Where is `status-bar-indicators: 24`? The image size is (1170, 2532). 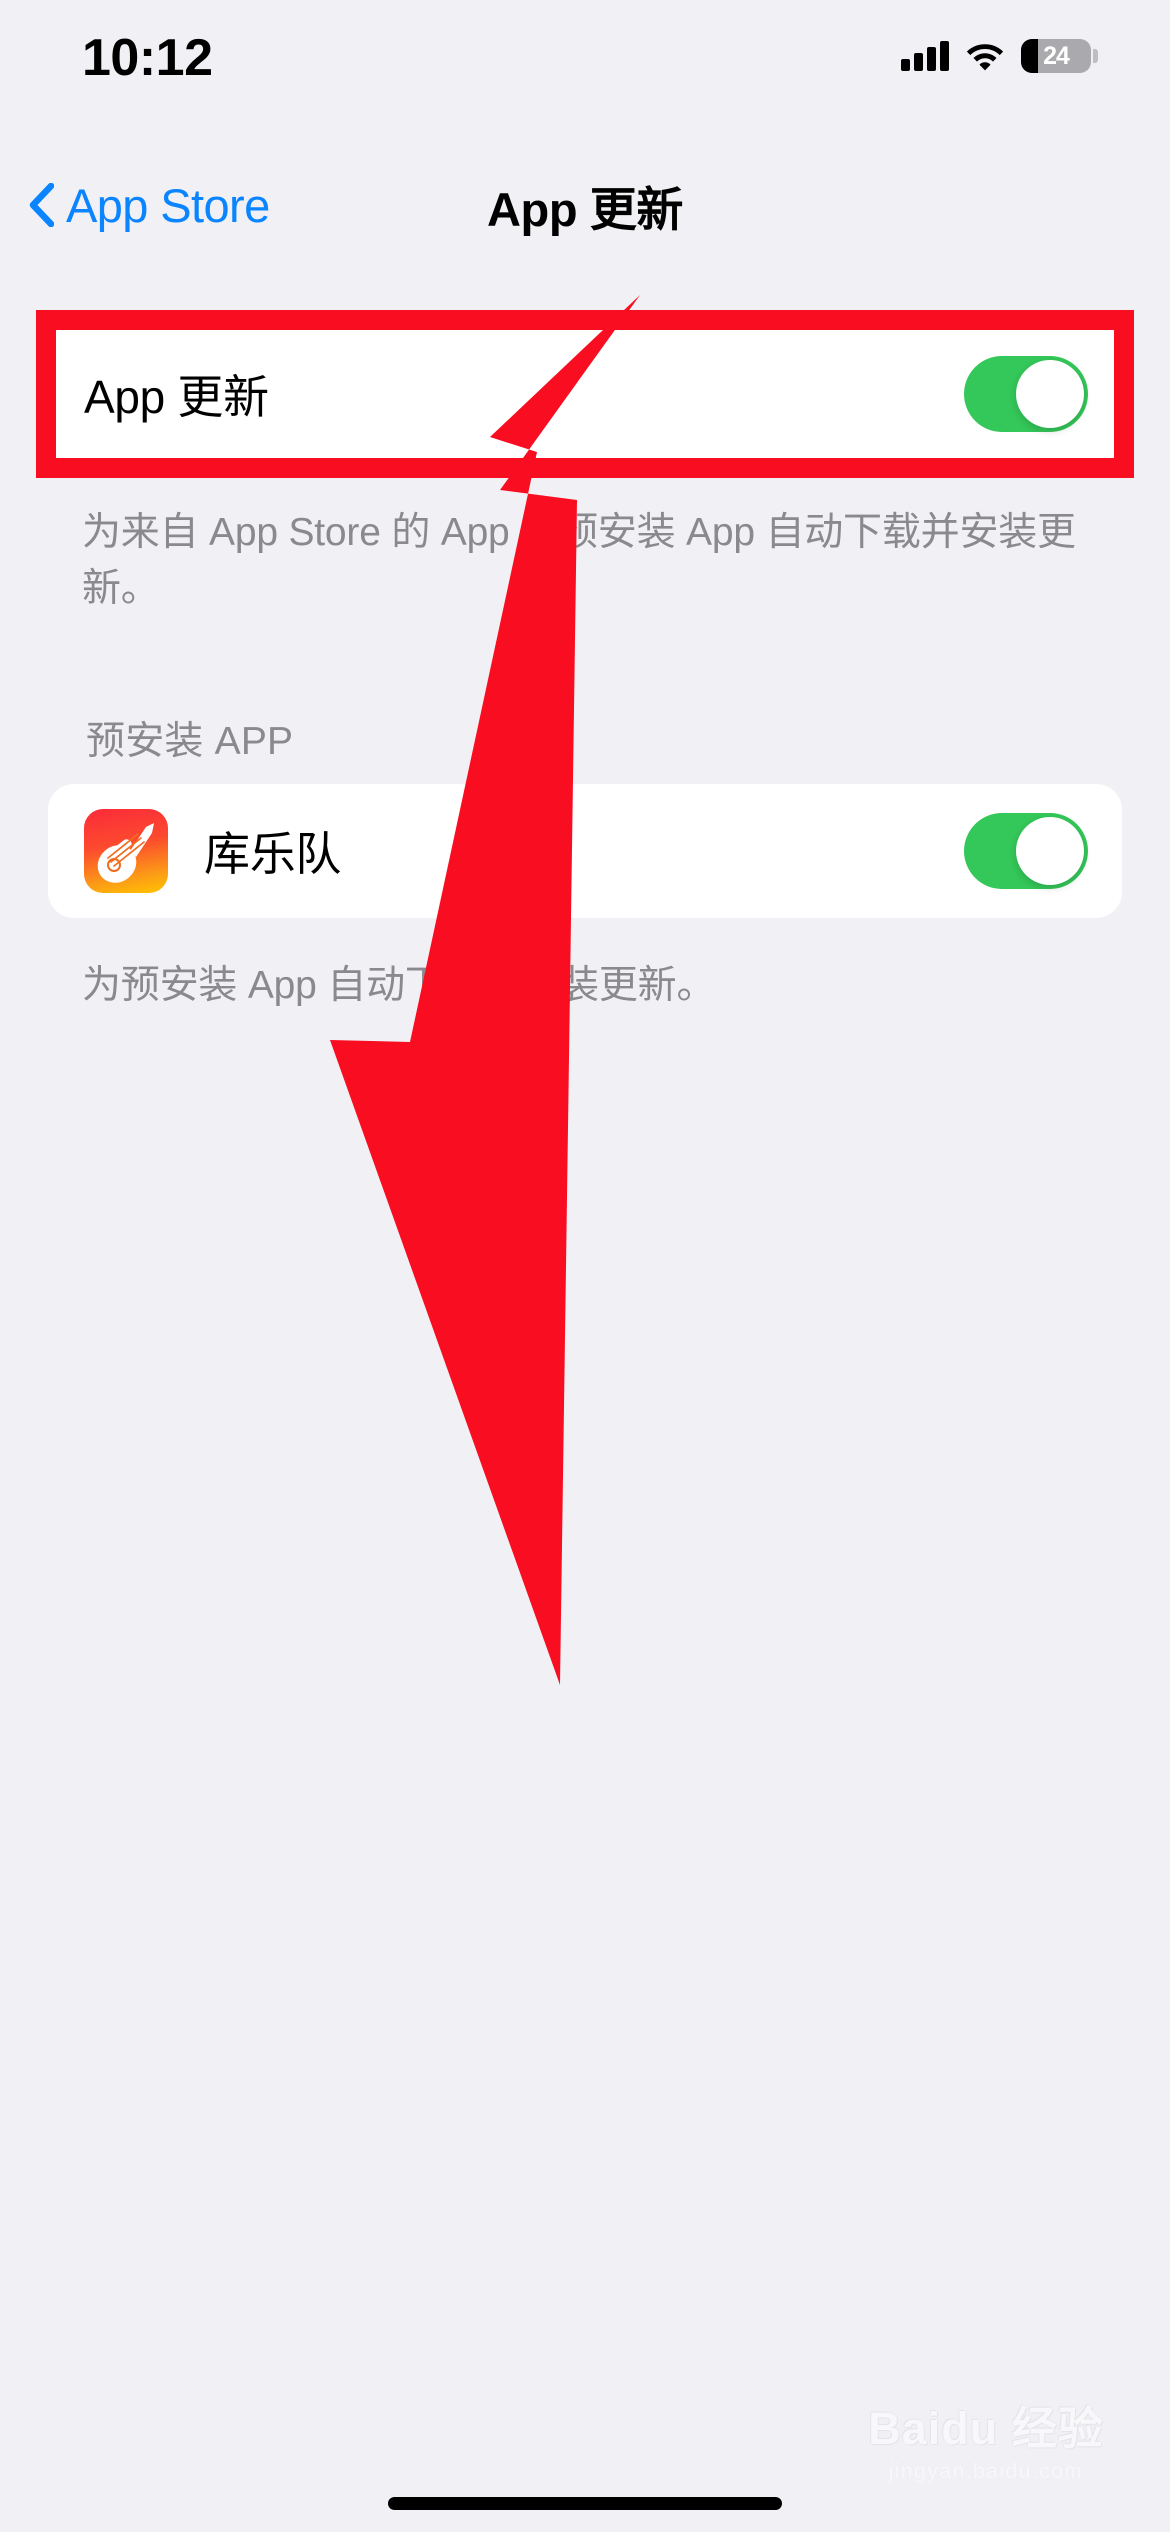
status-bar-indicators: 24 is located at coordinates (999, 56).